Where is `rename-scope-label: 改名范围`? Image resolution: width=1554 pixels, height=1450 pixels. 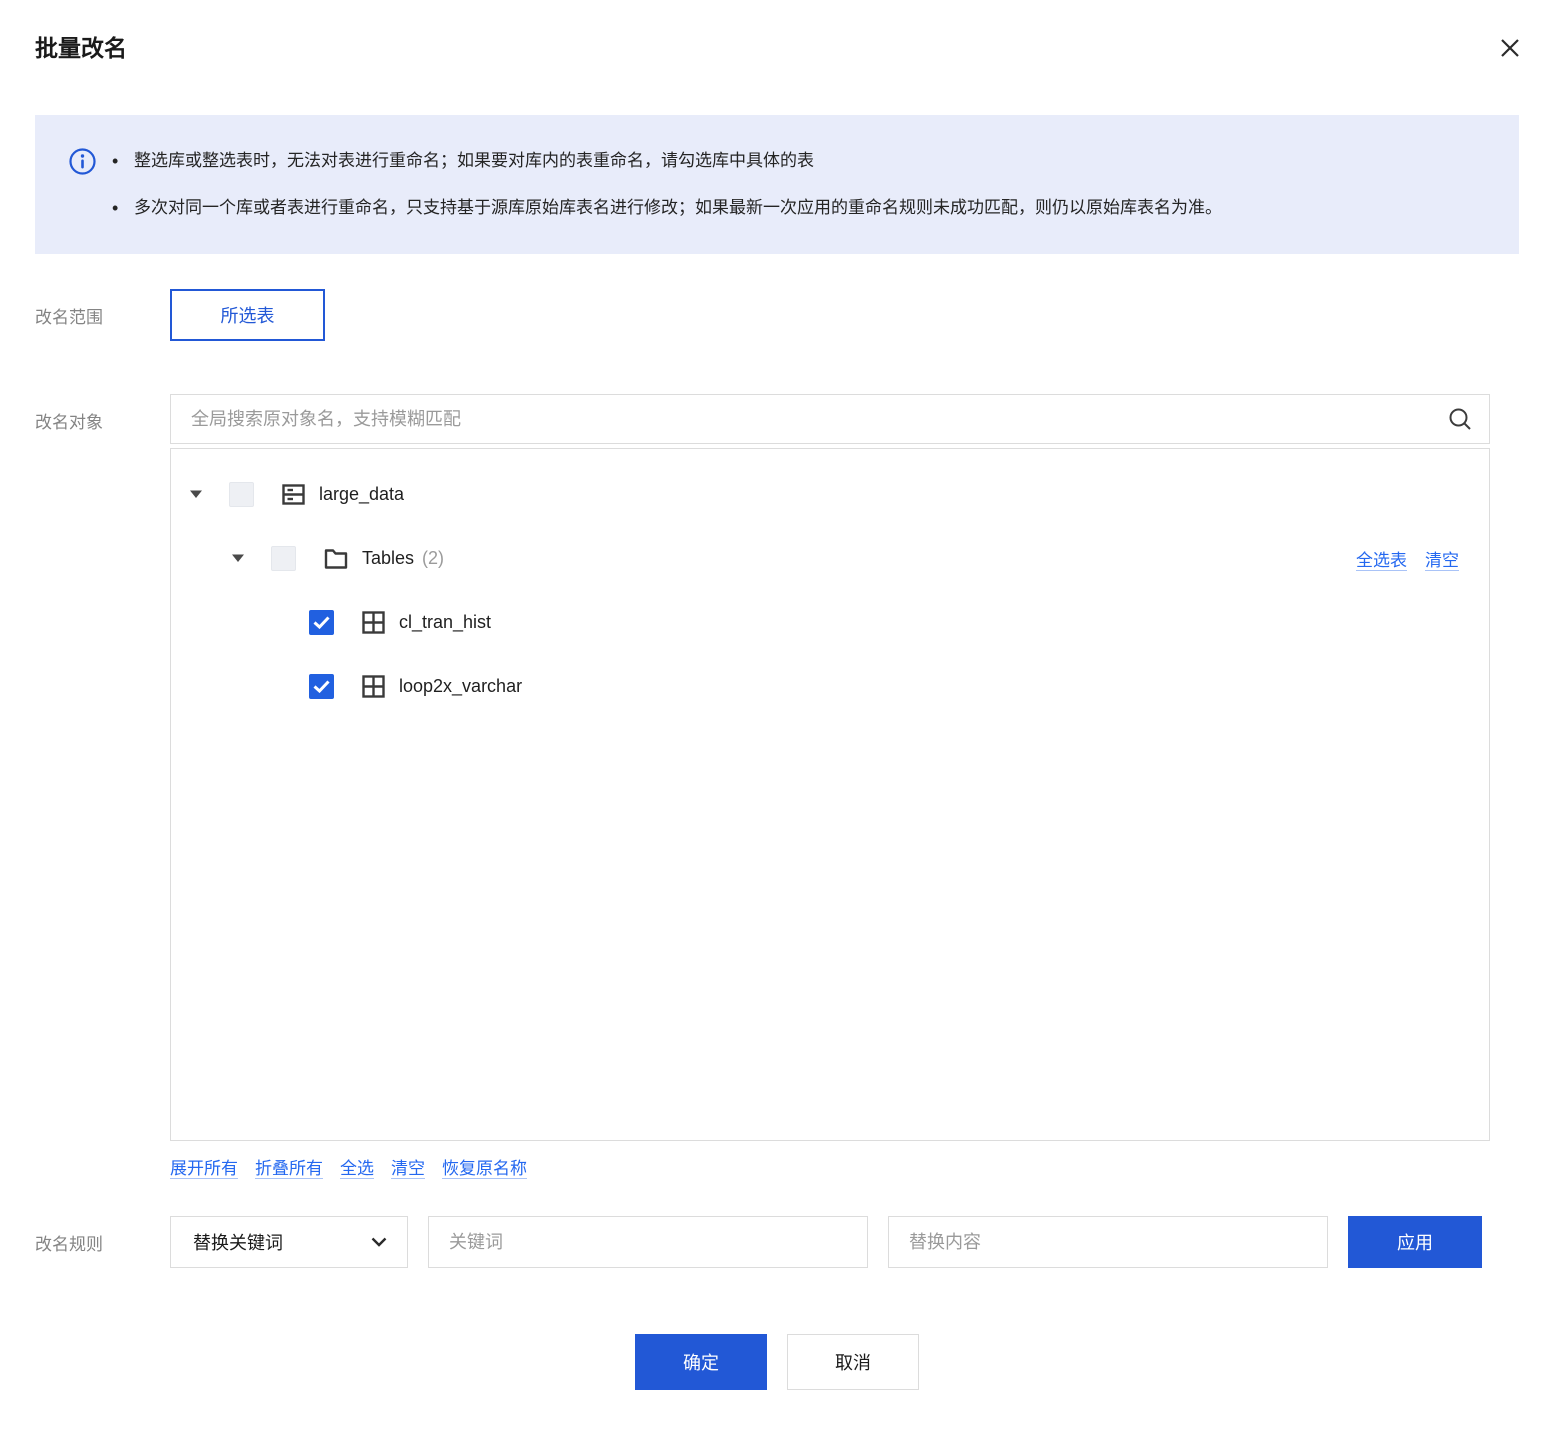 rename-scope-label: 改名范围 is located at coordinates (69, 317).